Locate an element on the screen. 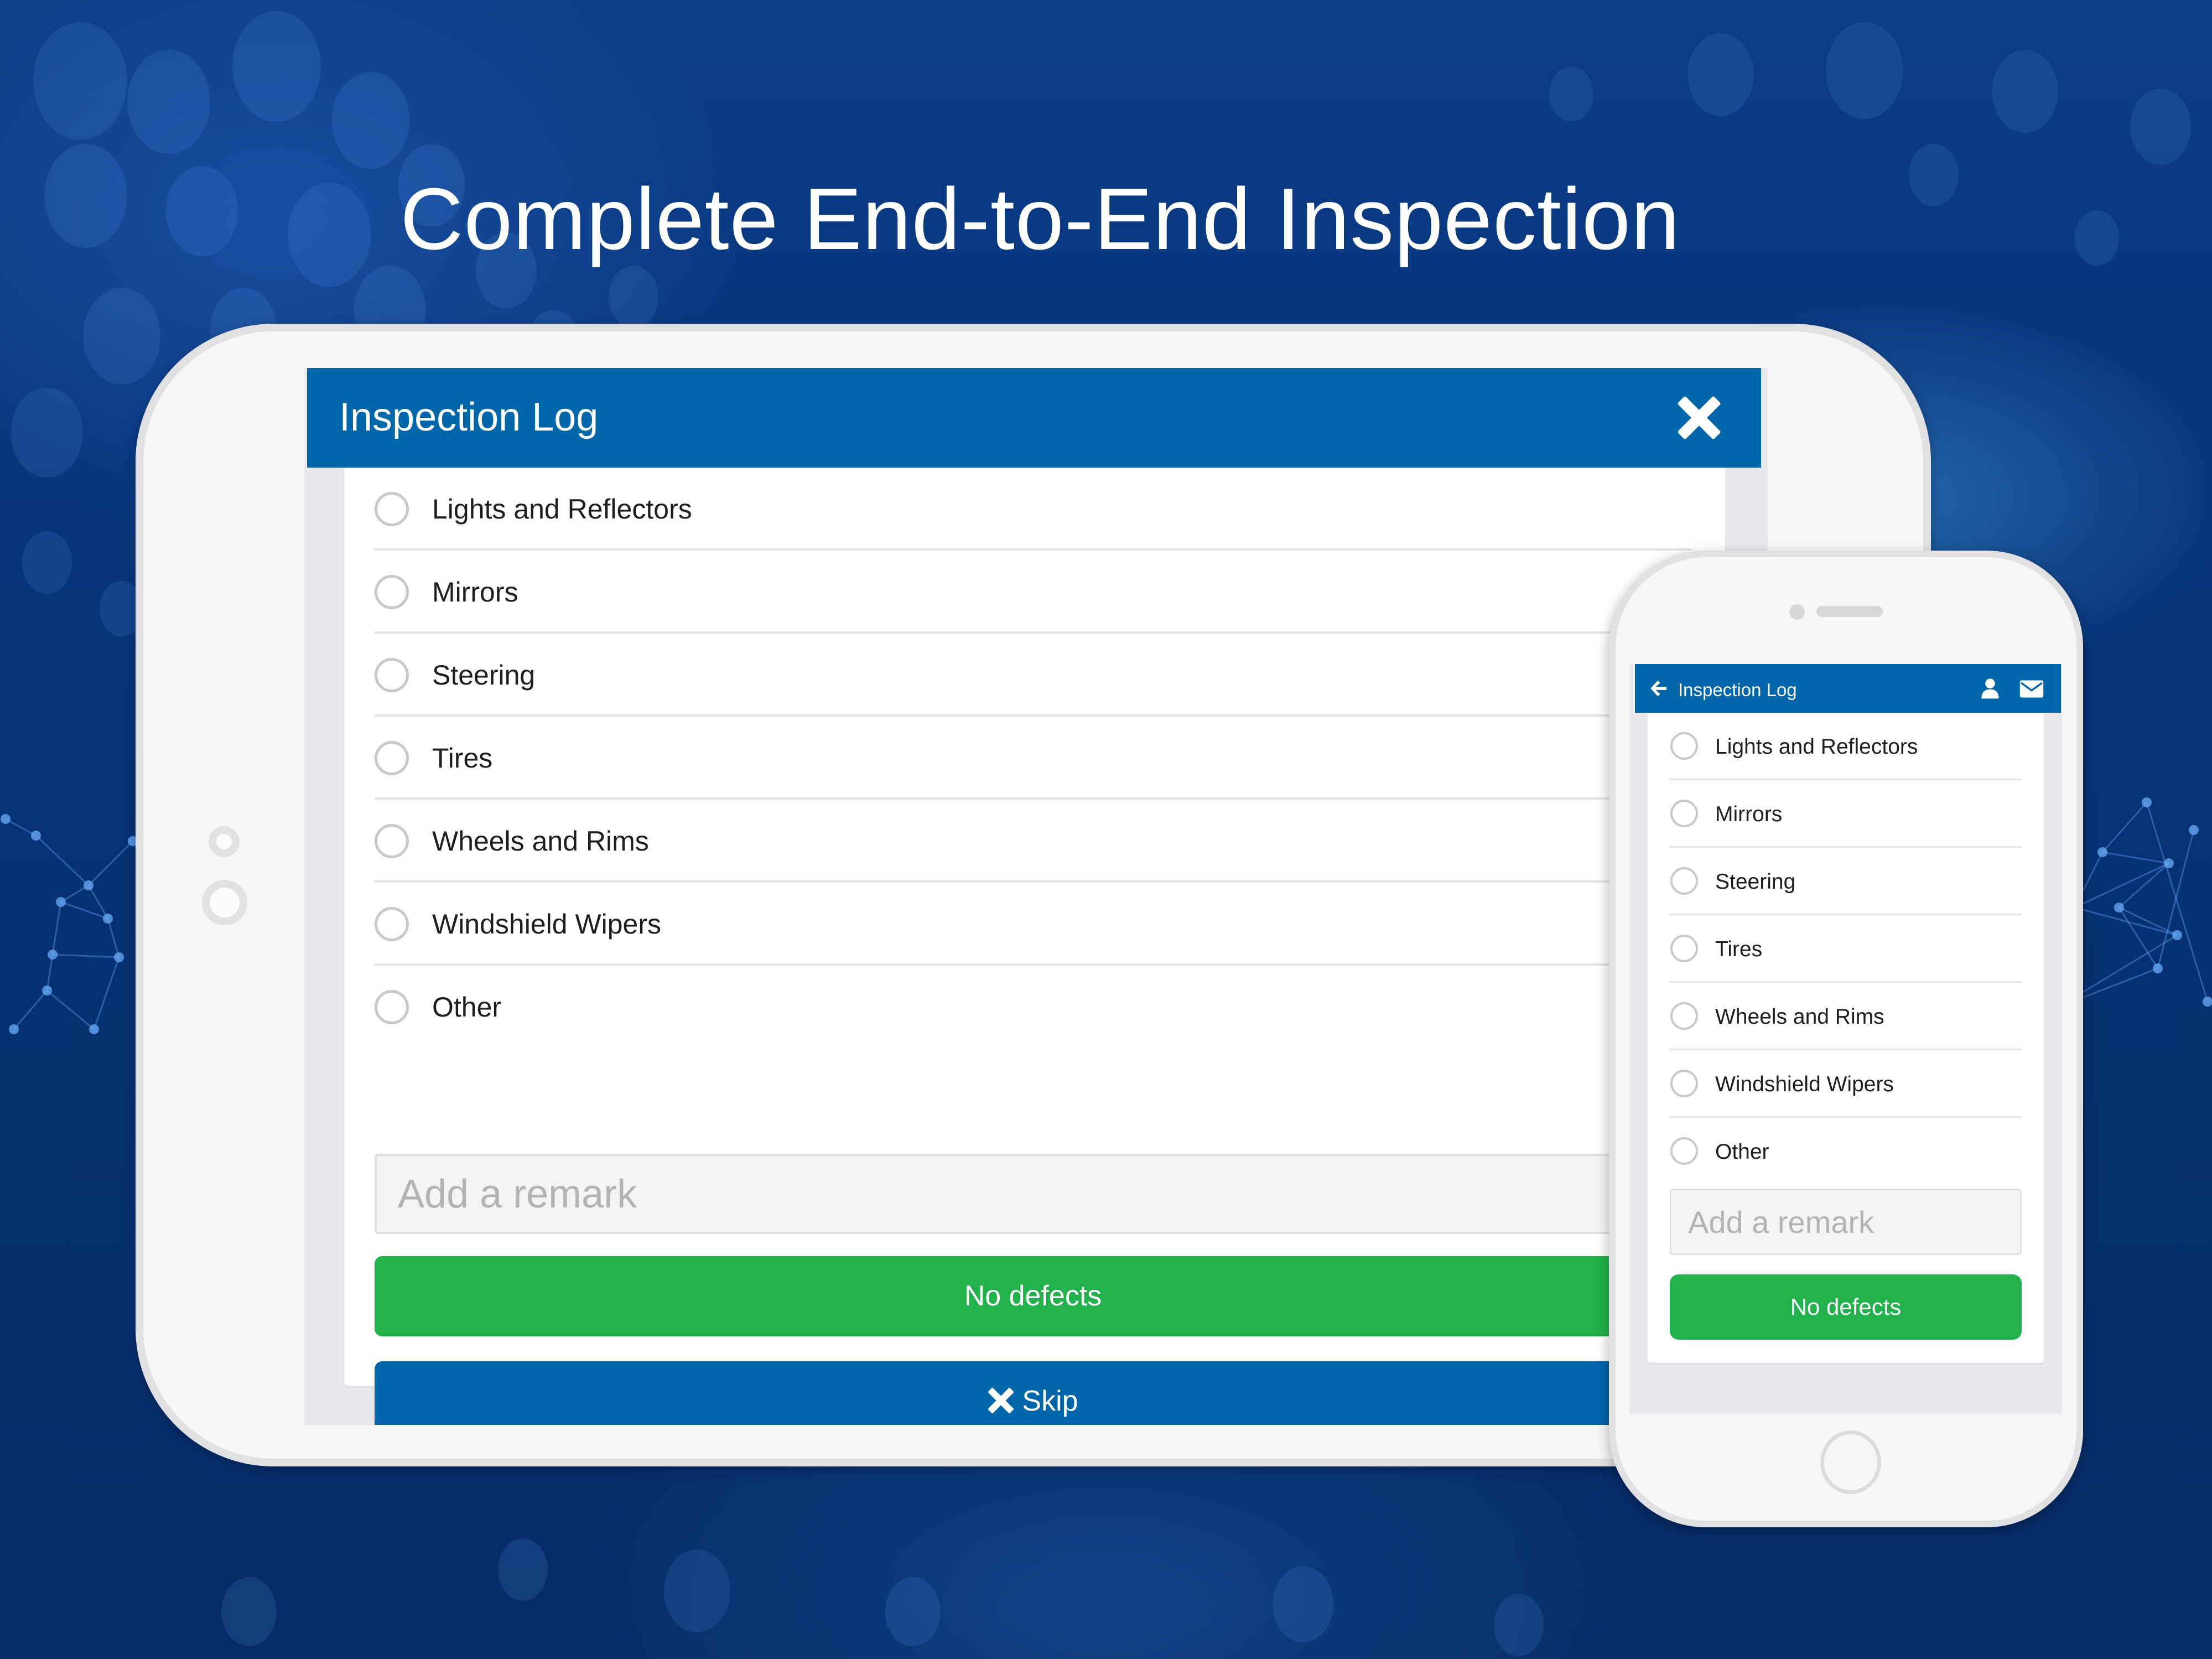 The width and height of the screenshot is (2212, 1659). phone-speaker is located at coordinates (1849, 611).